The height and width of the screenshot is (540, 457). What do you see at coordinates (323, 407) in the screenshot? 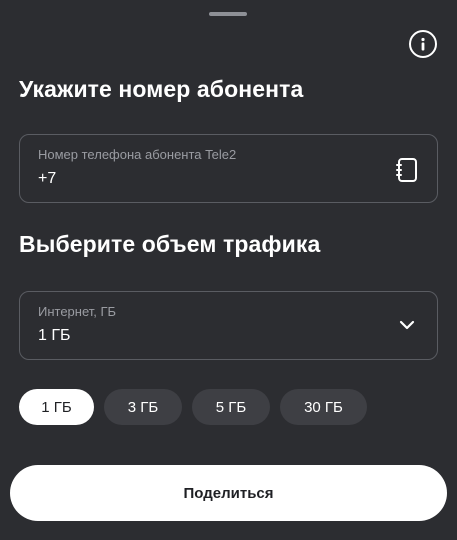
I see `chip-30gb: 30 ГБ` at bounding box center [323, 407].